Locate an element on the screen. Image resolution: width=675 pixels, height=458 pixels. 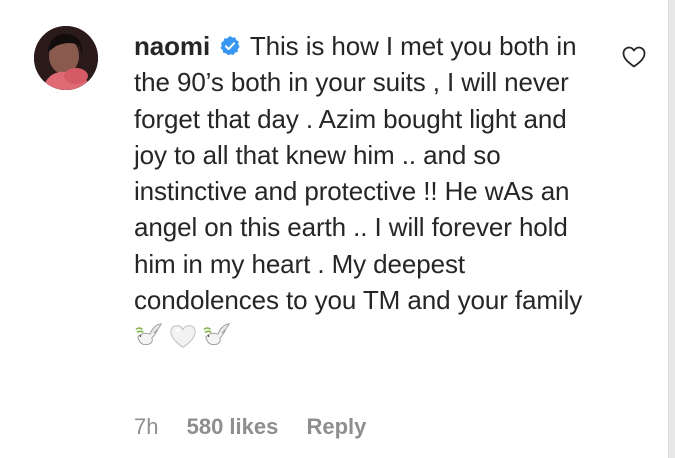
avatar-image is located at coordinates (66, 58).